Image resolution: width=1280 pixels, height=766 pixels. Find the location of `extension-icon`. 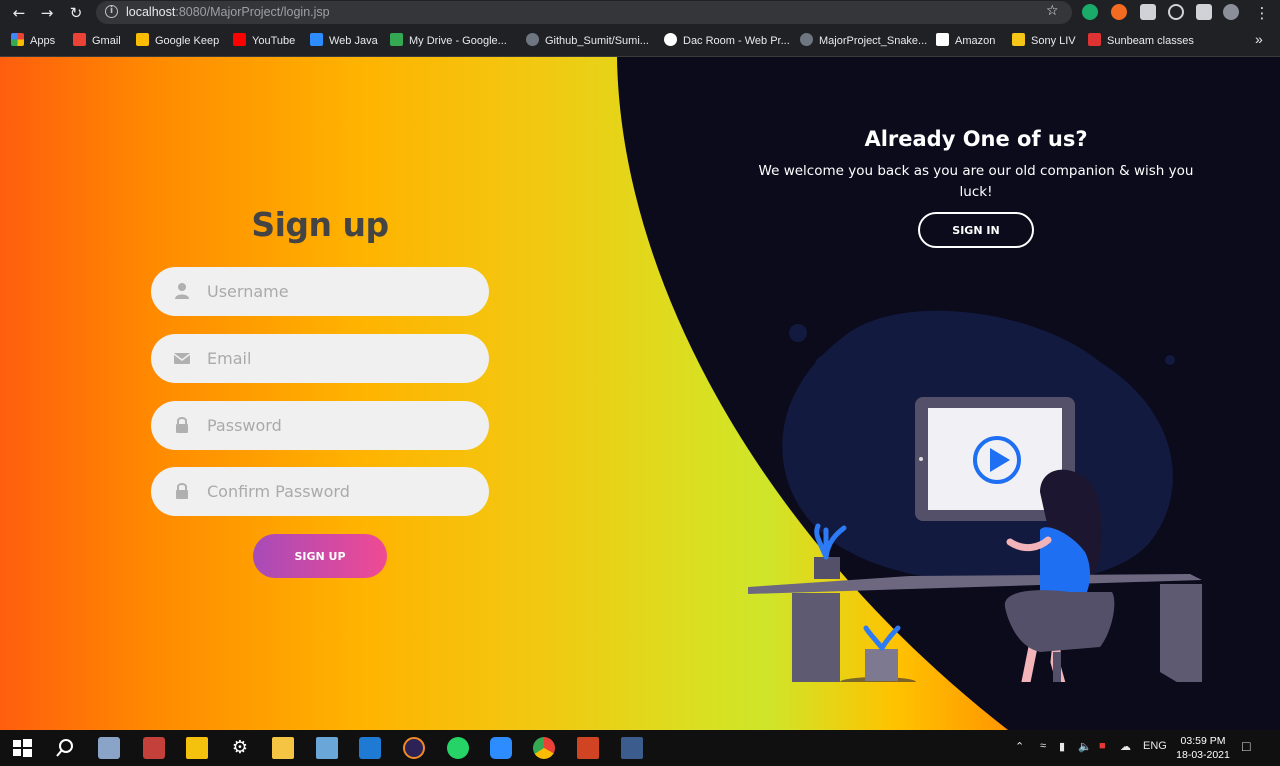

extension-icon is located at coordinates (1119, 12).